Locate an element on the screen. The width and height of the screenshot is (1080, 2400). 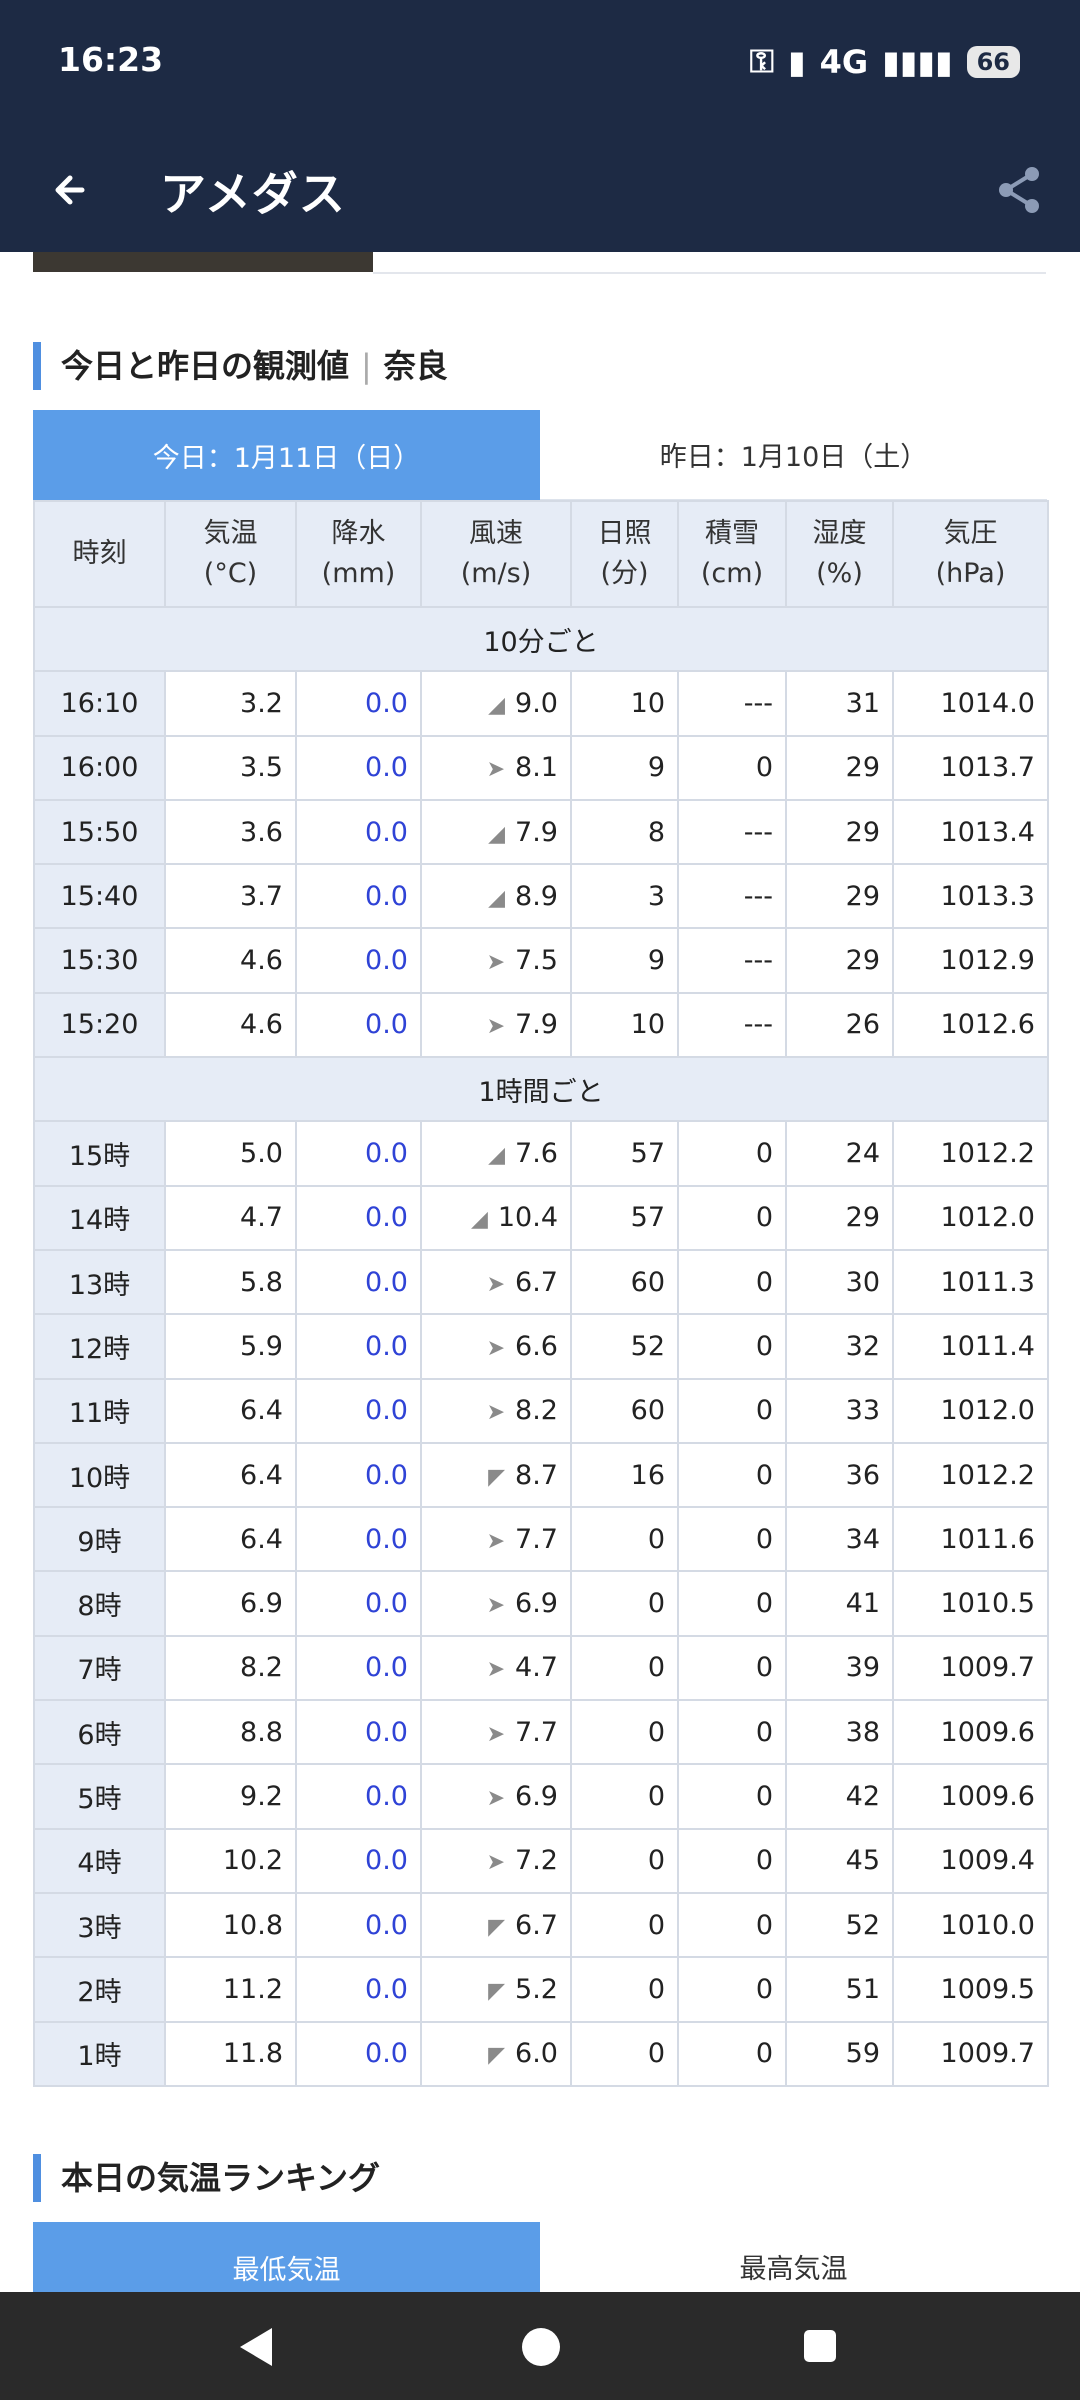
time-cell: 11時 is located at coordinates (99, 1410).